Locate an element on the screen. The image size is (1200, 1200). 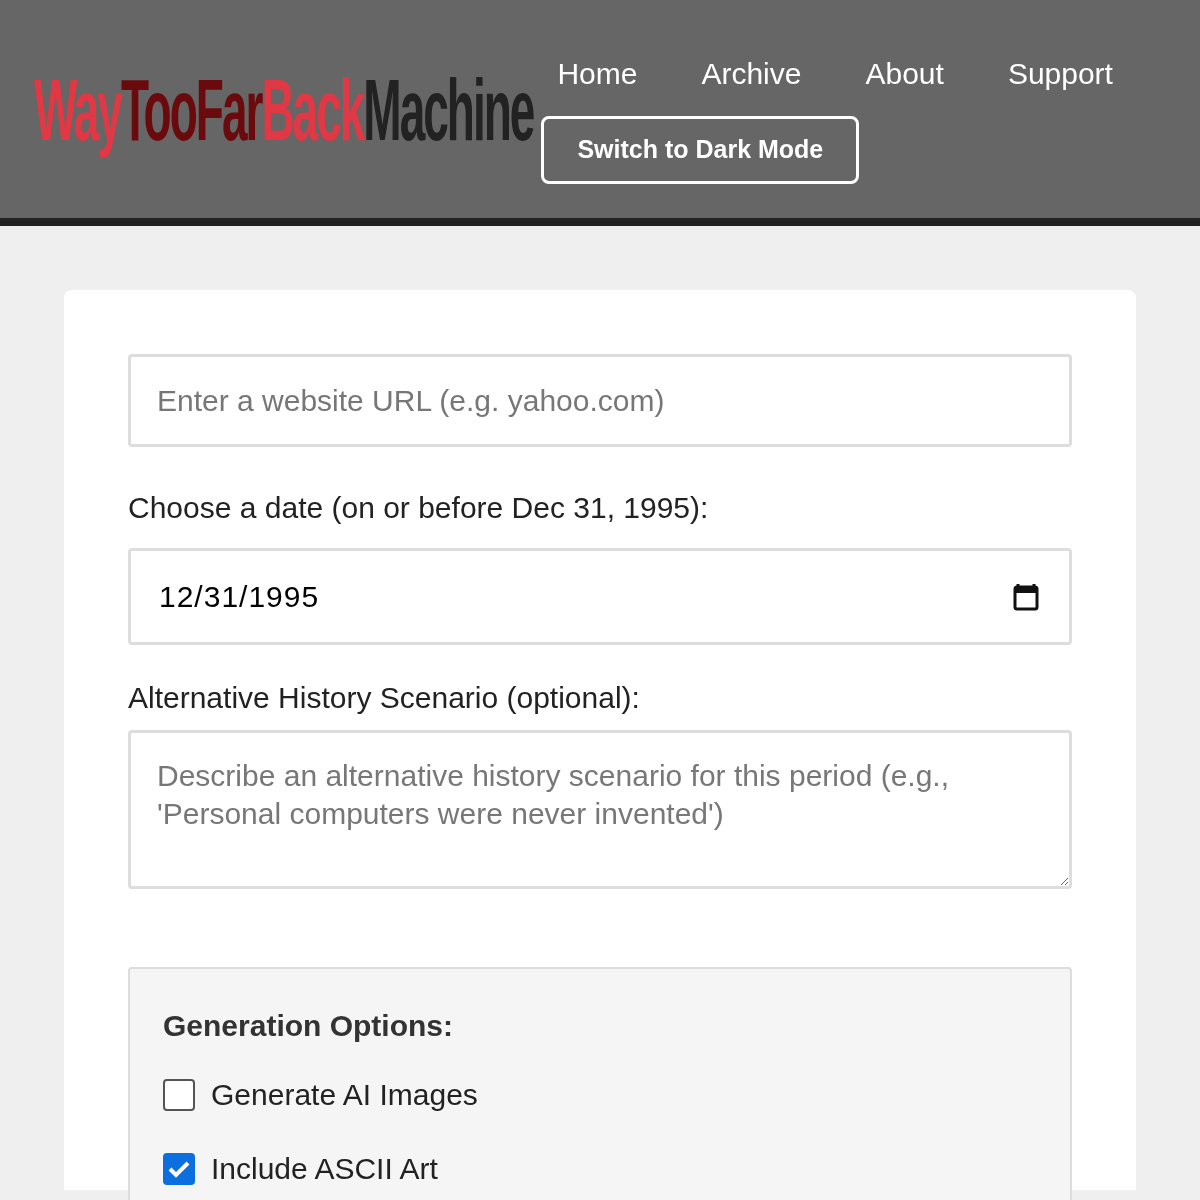
checkbox-label: Include ASCII Art is located at coordinates (324, 1169).